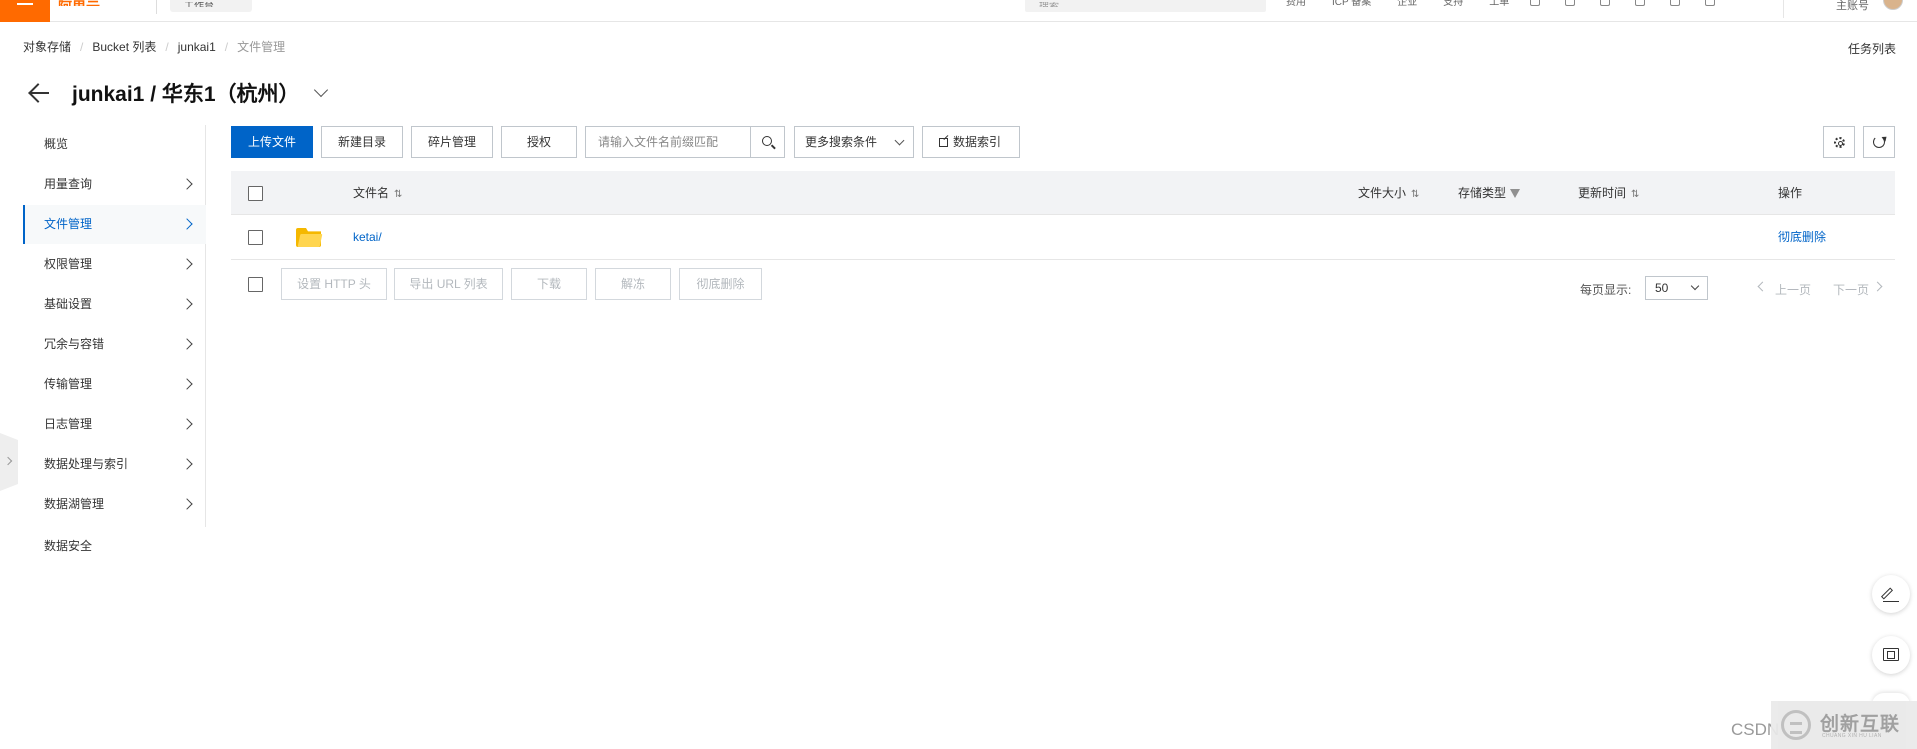 This screenshot has width=1917, height=749. I want to click on prev-page-button: 上一页, so click(1793, 289).